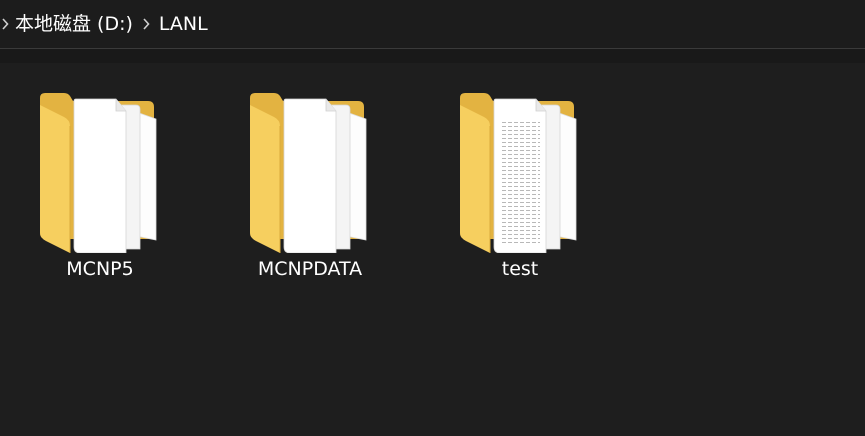  Describe the element at coordinates (310, 269) in the screenshot. I see `folder-name: MCNPDATA` at that location.